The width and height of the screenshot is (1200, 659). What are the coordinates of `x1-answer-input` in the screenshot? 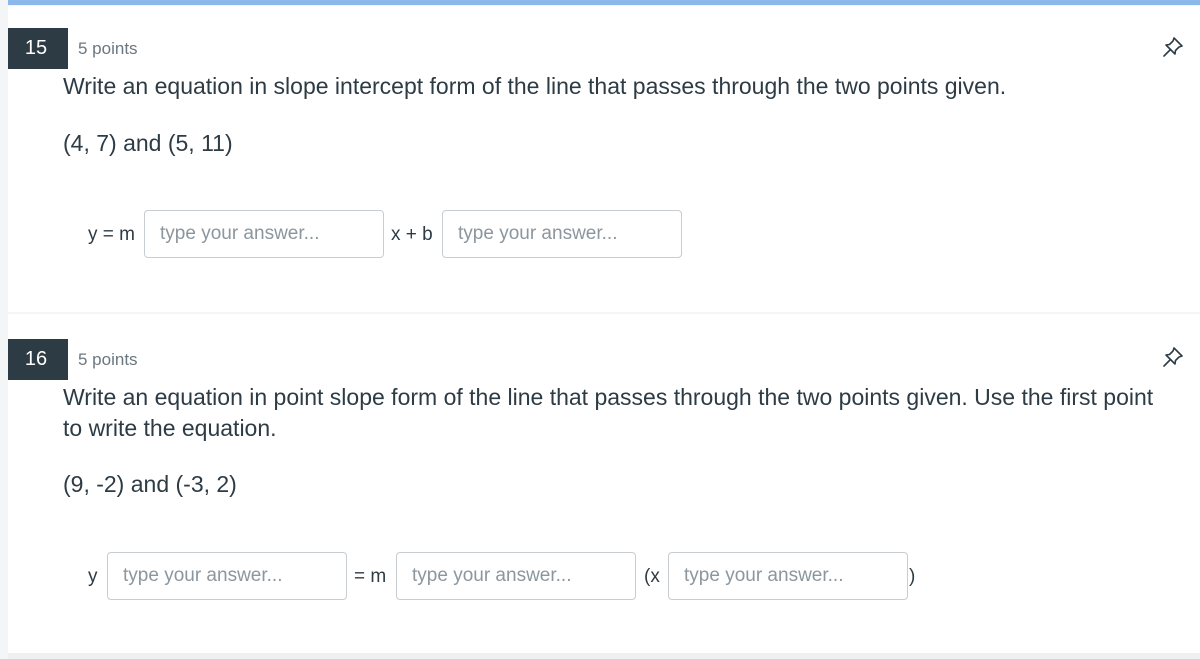 It's located at (788, 576).